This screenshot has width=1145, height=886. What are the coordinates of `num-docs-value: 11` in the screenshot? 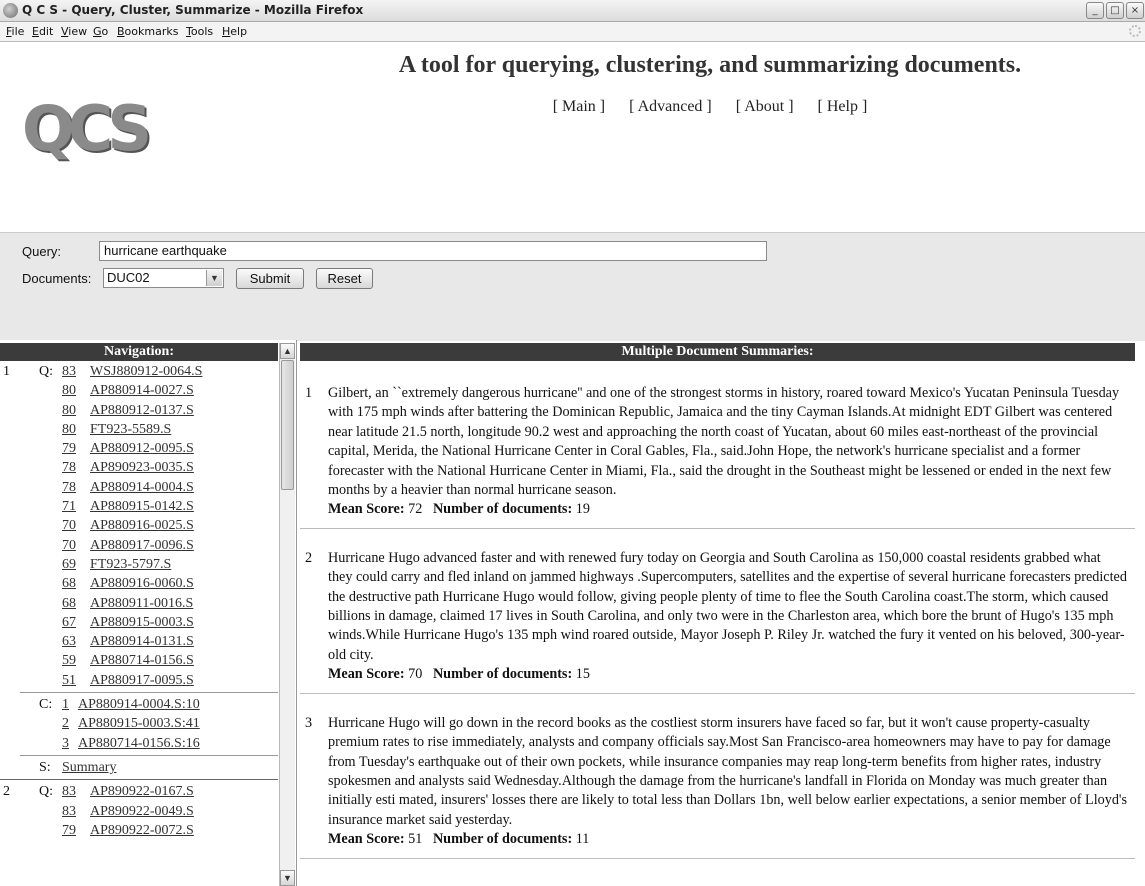 It's located at (581, 839).